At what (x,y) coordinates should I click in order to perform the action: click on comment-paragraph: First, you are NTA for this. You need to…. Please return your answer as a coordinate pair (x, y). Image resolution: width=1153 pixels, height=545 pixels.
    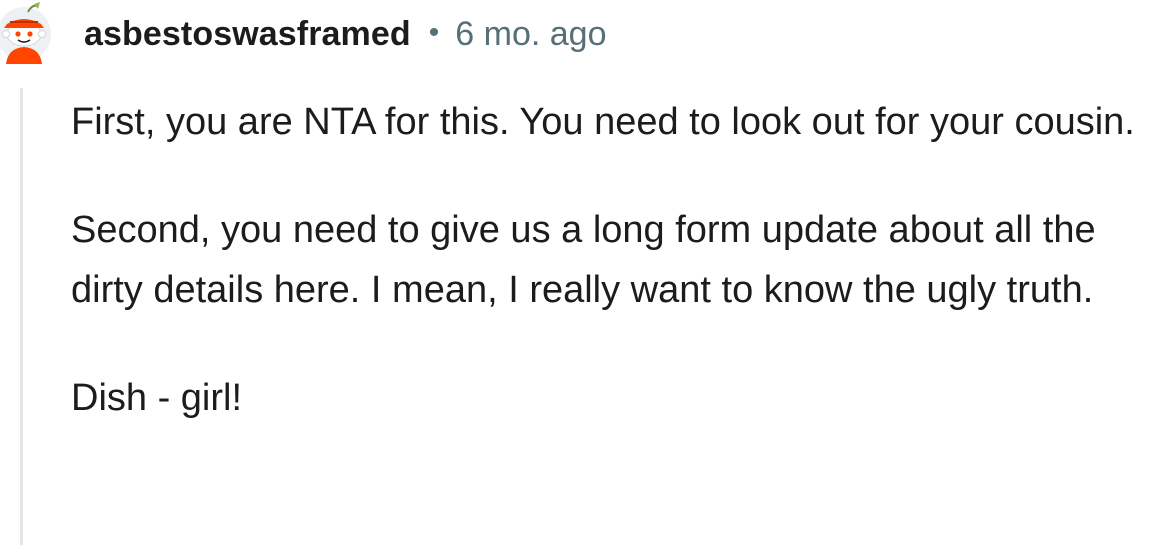
    Looking at the image, I should click on (603, 122).